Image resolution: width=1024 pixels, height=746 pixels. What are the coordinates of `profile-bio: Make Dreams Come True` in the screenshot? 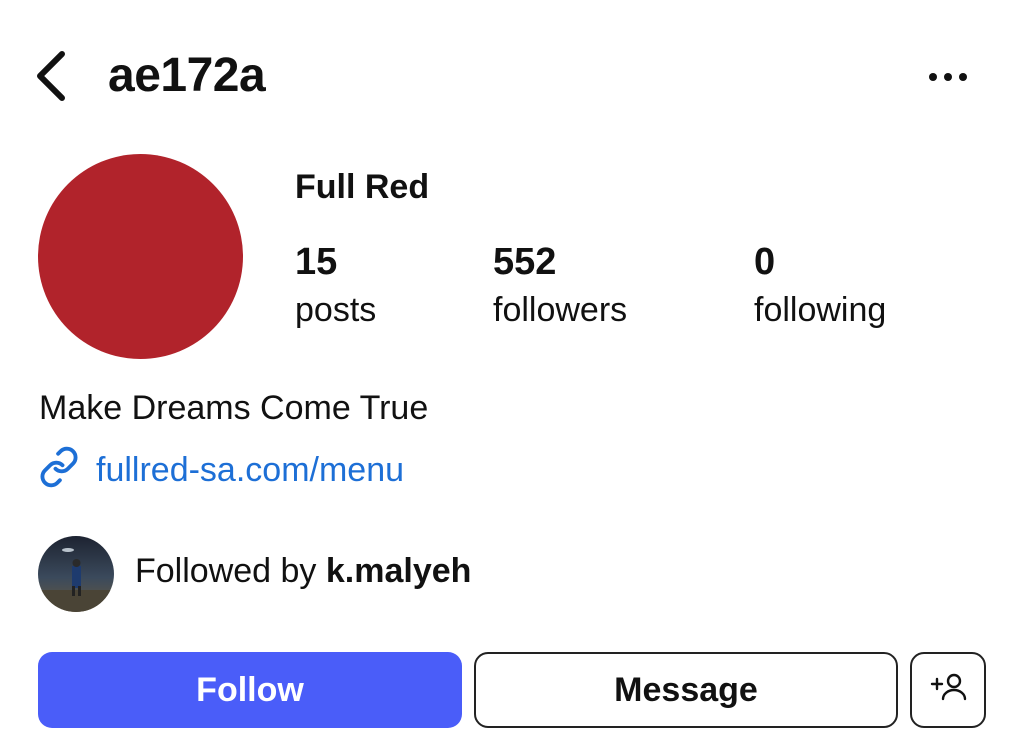 It's located at (234, 408).